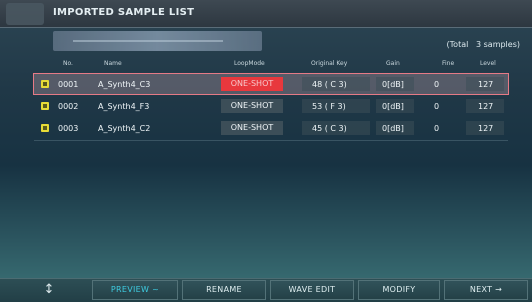 Image resolution: width=532 pixels, height=302 pixels. I want to click on row-name: A_Synth4_C3, so click(124, 84).